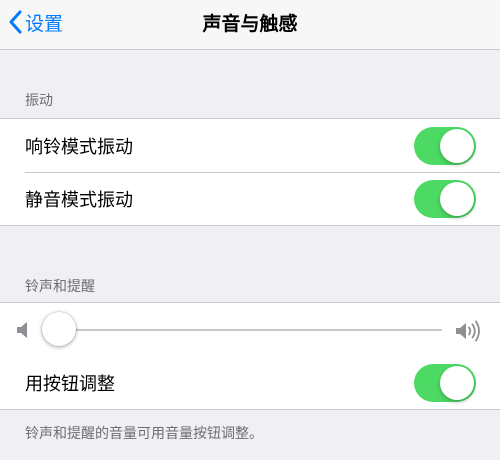  I want to click on page-title: 声音与触感, so click(250, 24).